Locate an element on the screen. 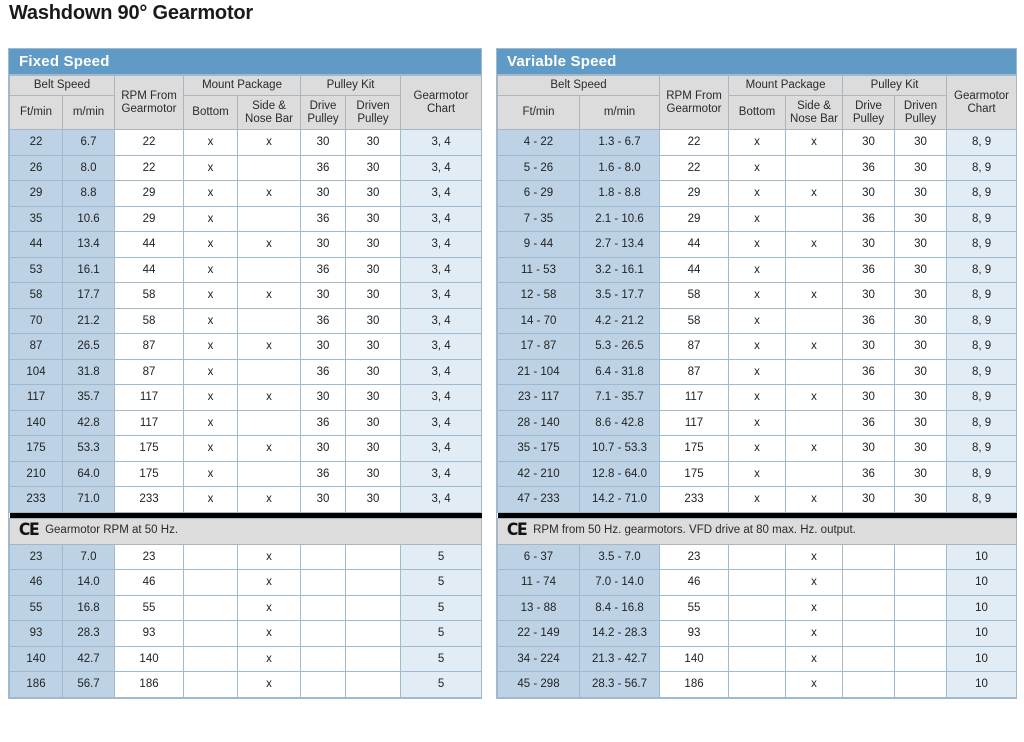  cell-m: 6.7 is located at coordinates (88, 142).